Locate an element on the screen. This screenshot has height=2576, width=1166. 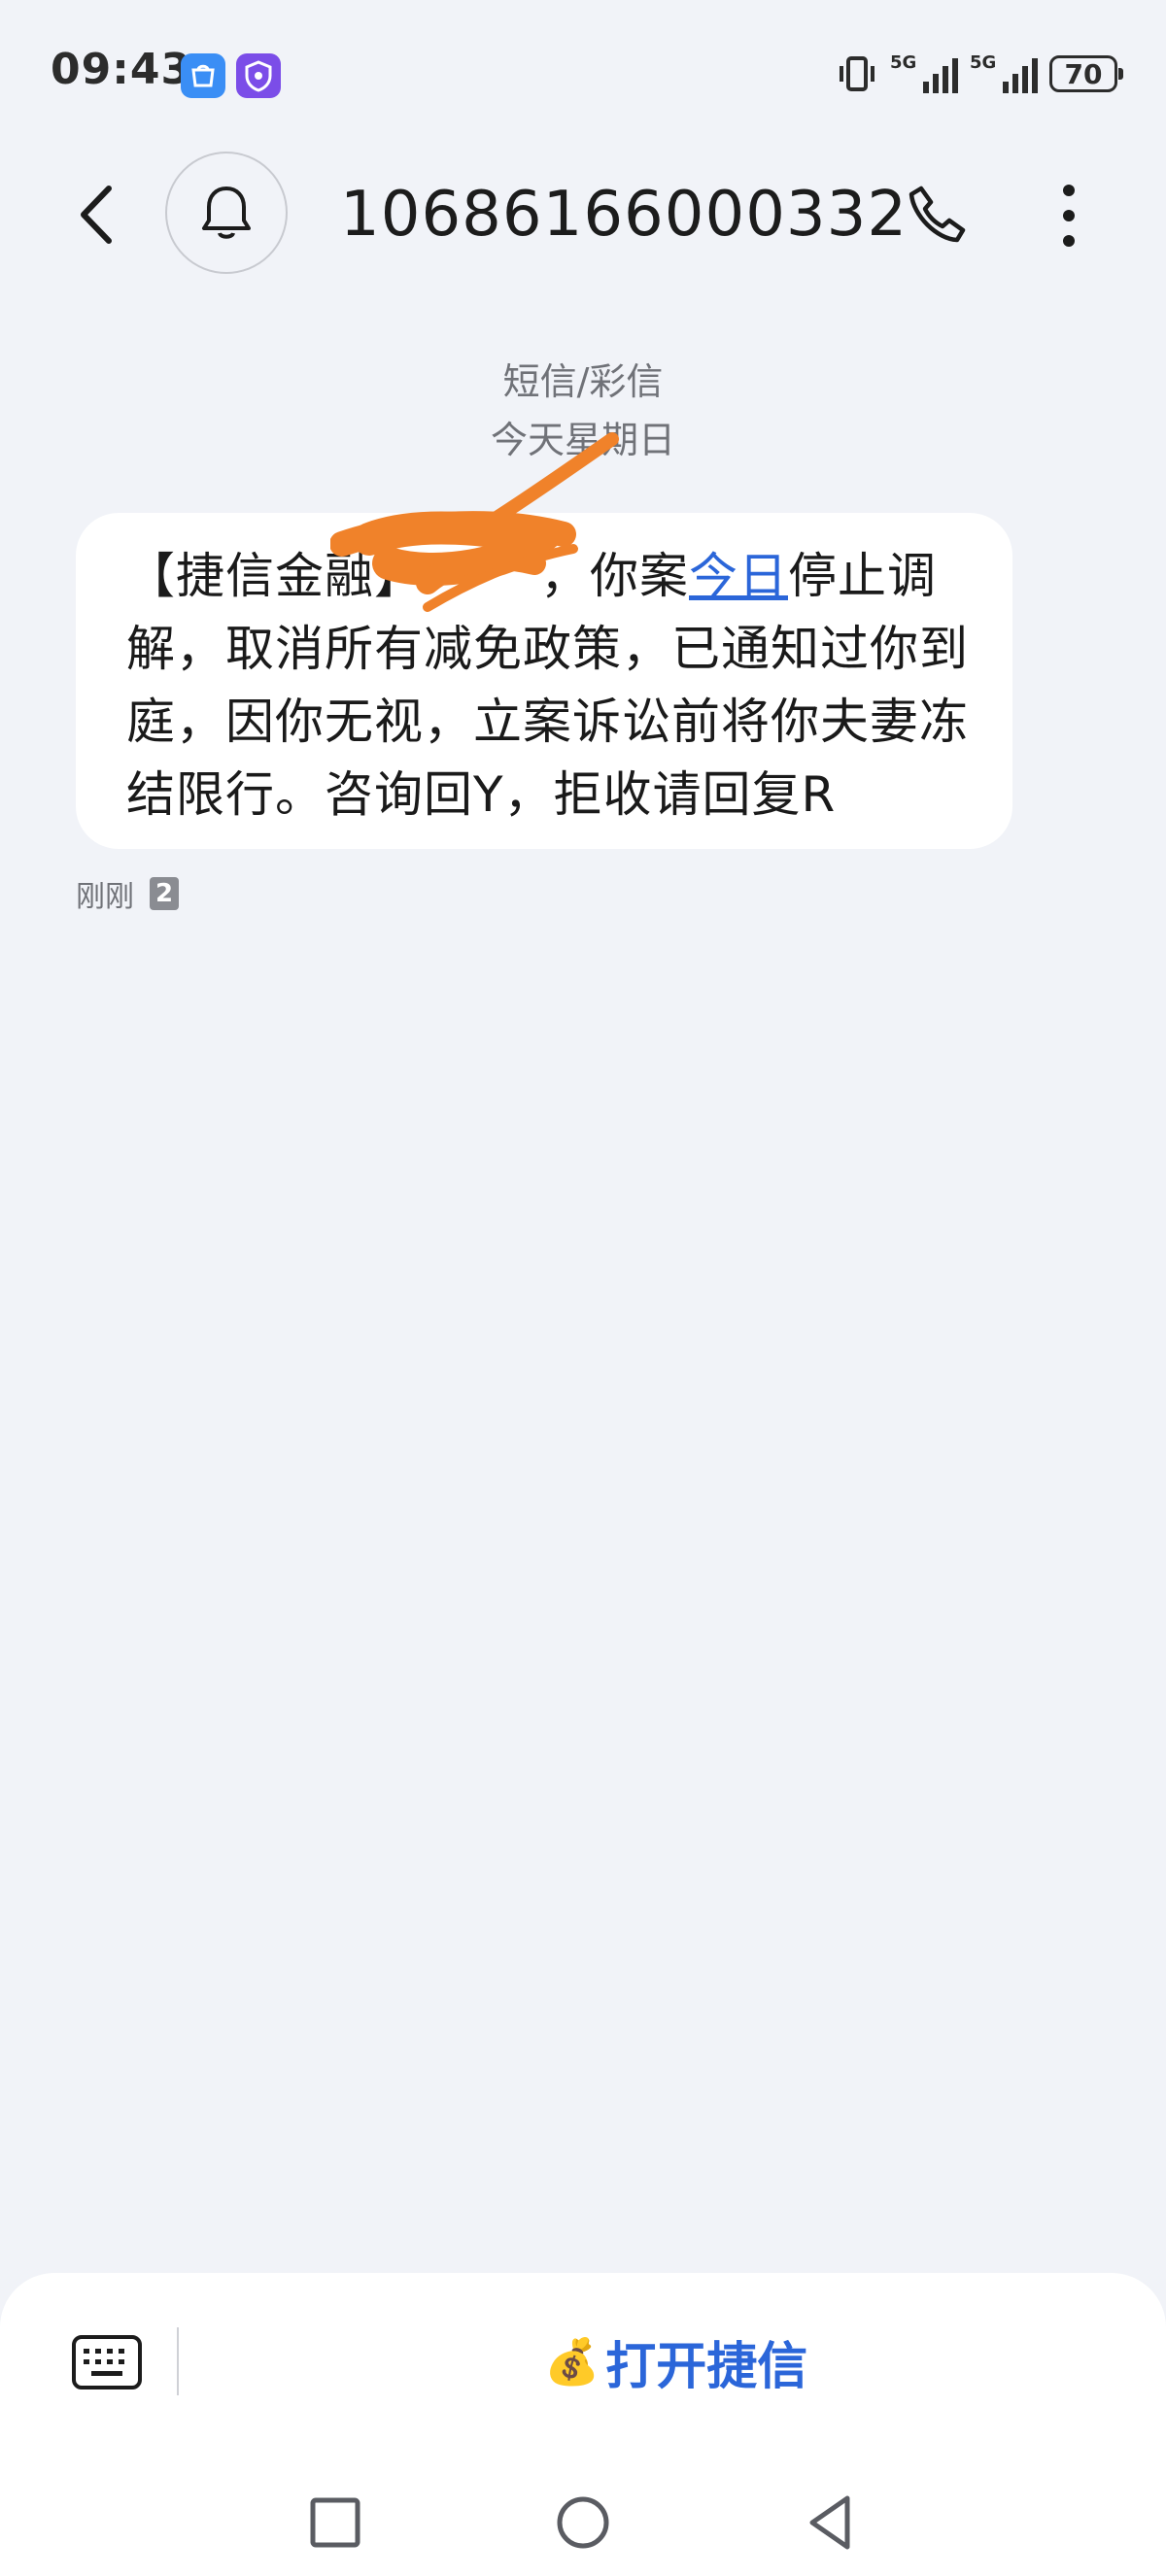
message-time: 刚刚 is located at coordinates (105, 897).